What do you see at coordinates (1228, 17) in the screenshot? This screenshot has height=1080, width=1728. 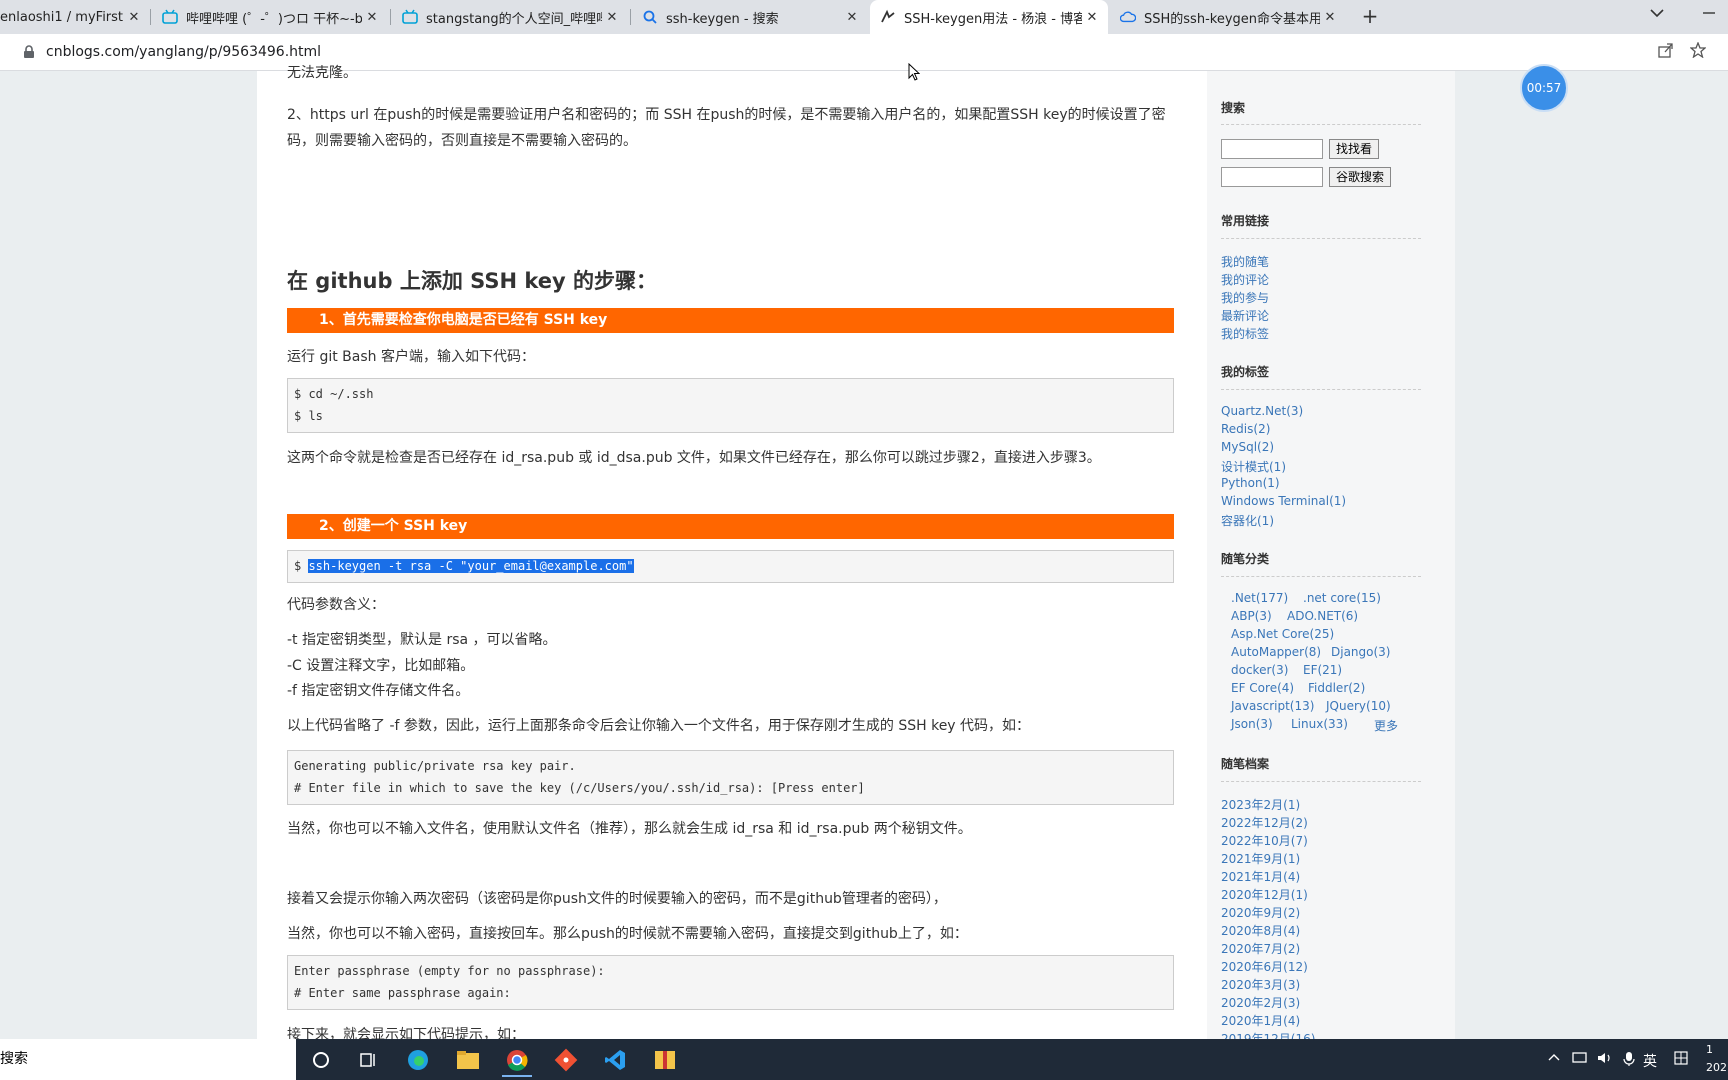 I see `tab-ssh-keygen-usage: SSH的ssh-keygen命令基本用法 ✕` at bounding box center [1228, 17].